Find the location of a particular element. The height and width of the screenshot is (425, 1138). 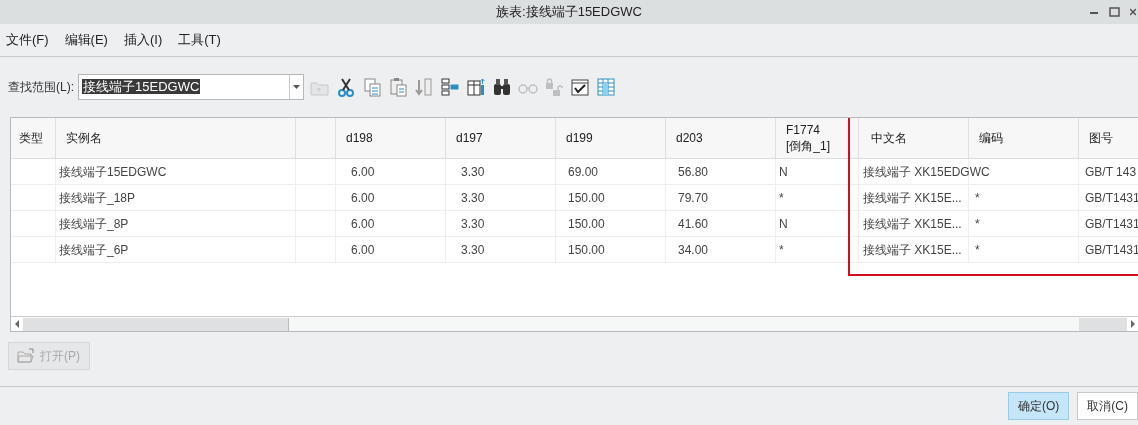

selected-text: 接线端子15EDGWC is located at coordinates (141, 87).